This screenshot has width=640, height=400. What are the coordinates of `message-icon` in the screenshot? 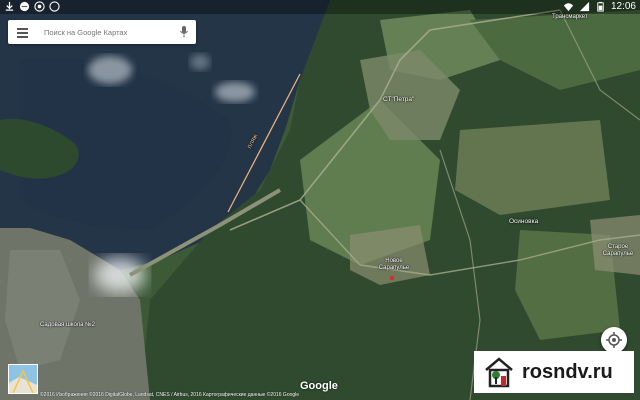 It's located at (24, 6).